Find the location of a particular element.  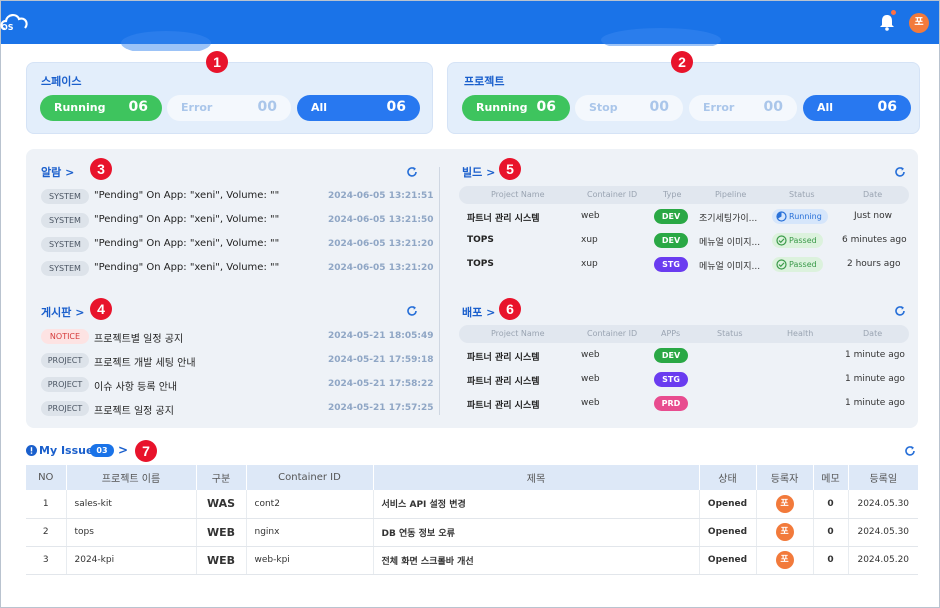

alarm-message: "Pending" On App: "xeni", Volume: "" is located at coordinates (187, 195).